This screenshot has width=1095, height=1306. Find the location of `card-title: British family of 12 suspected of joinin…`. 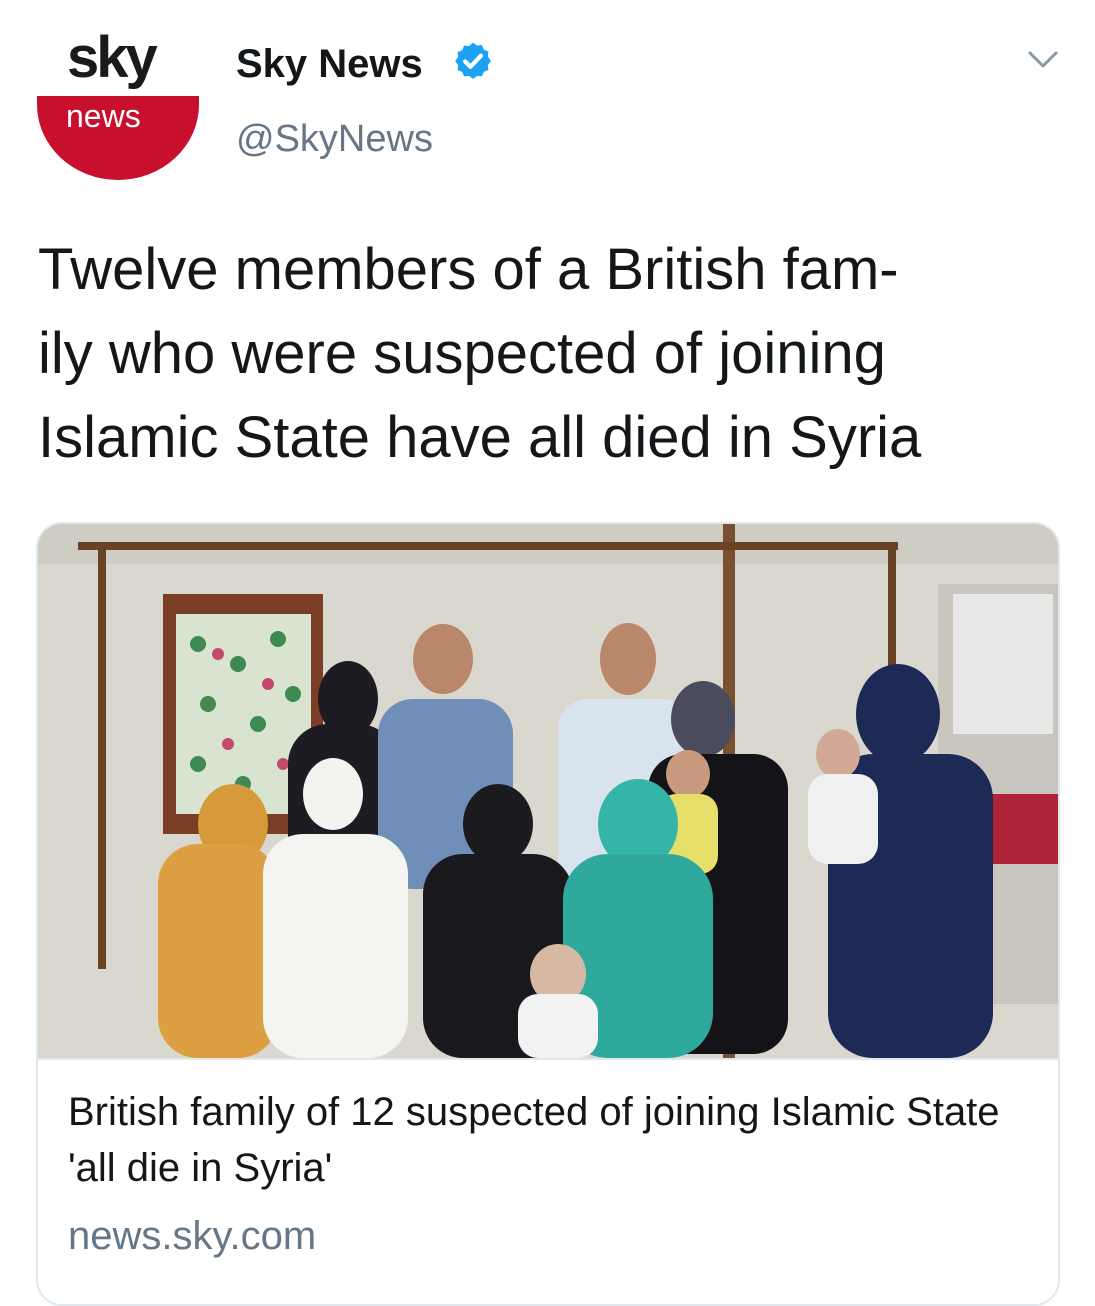

card-title: British family of 12 suspected of joinin… is located at coordinates (534, 1140).